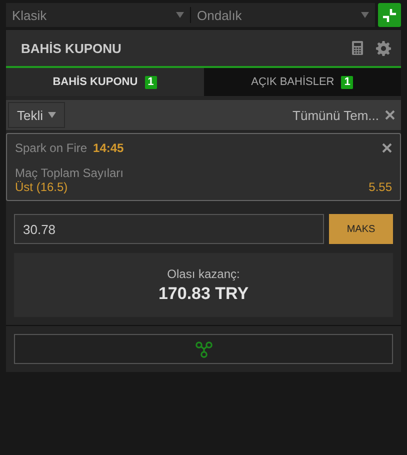 The height and width of the screenshot is (455, 407). Describe the element at coordinates (361, 229) in the screenshot. I see `max-button: MAKS` at that location.